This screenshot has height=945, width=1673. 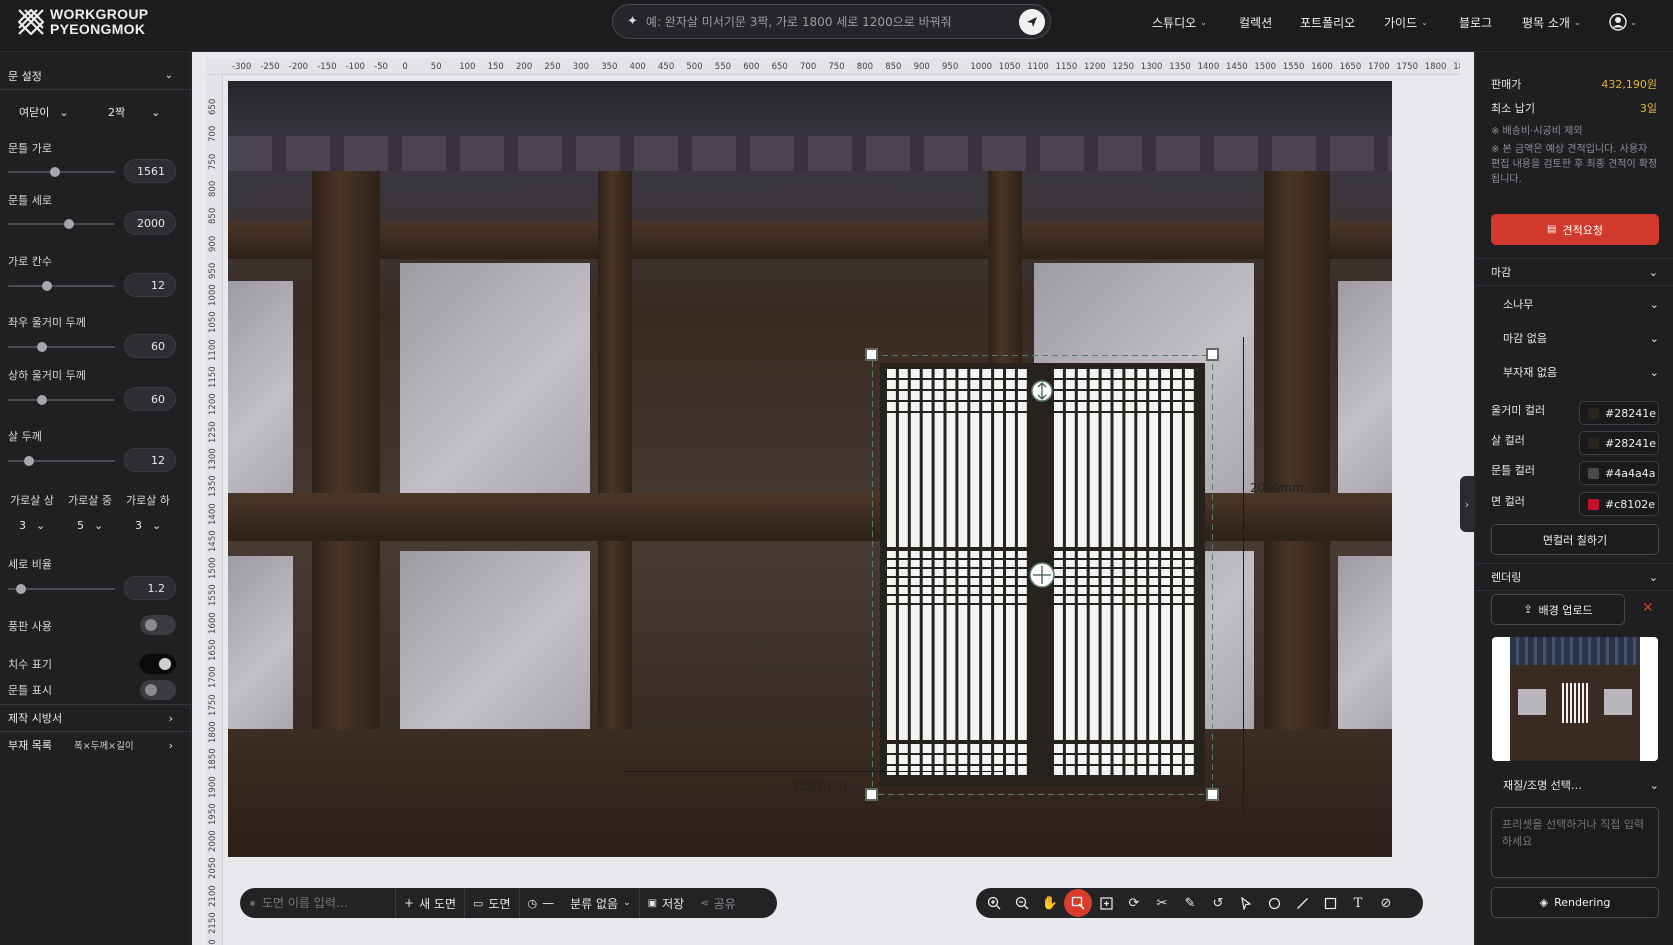 I want to click on frame-width-input: 1561, so click(x=150, y=171).